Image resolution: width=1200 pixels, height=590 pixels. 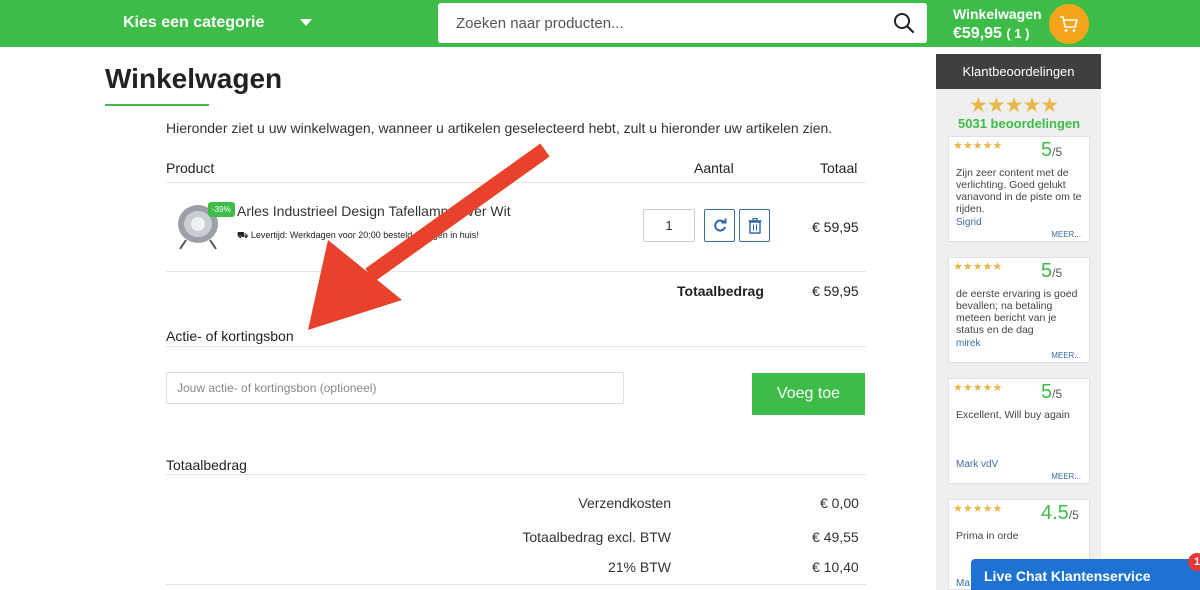 What do you see at coordinates (839, 503) in the screenshot?
I see `shipping-value: € 0,00` at bounding box center [839, 503].